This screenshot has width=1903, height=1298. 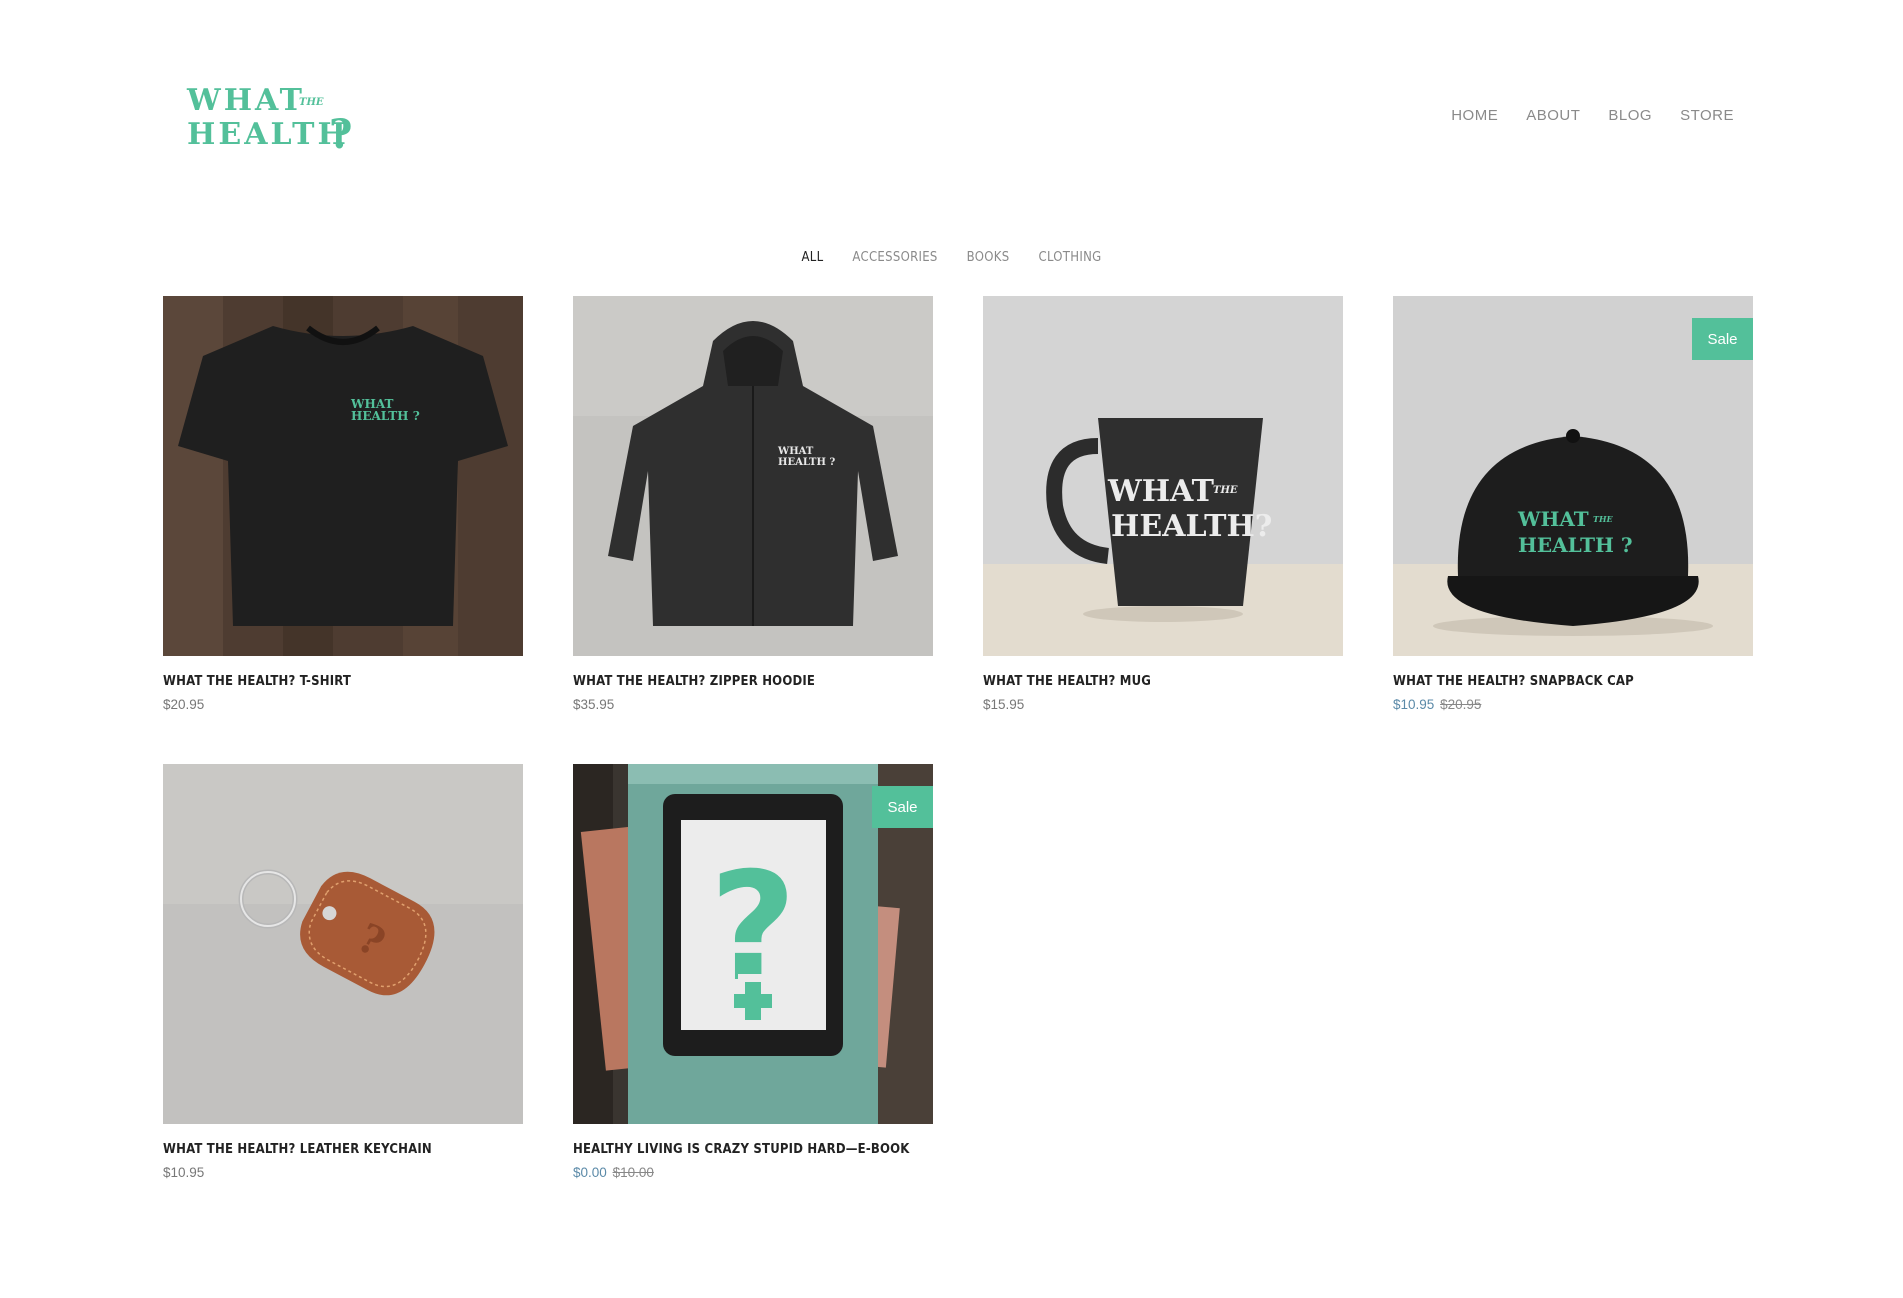 I want to click on product-price: $20.95, so click(x=184, y=704).